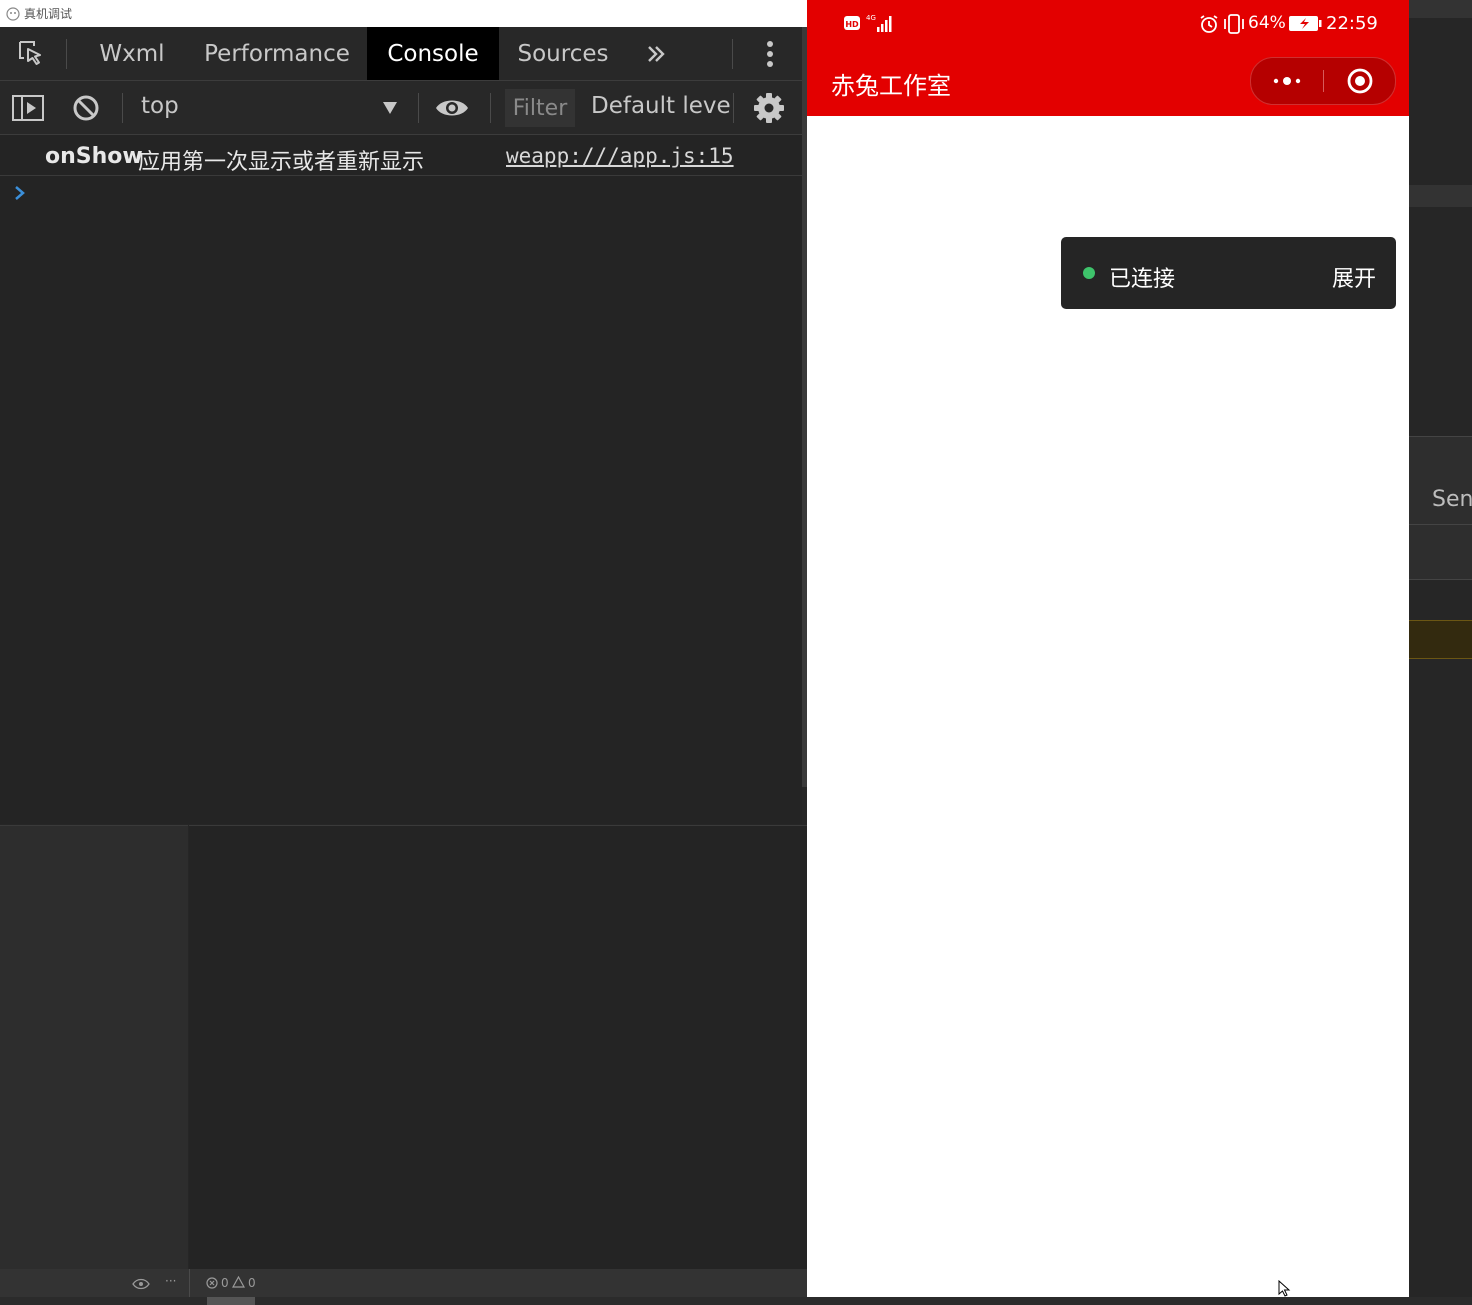 The width and height of the screenshot is (1472, 1305). I want to click on tab-wxml: Wxml, so click(132, 53).